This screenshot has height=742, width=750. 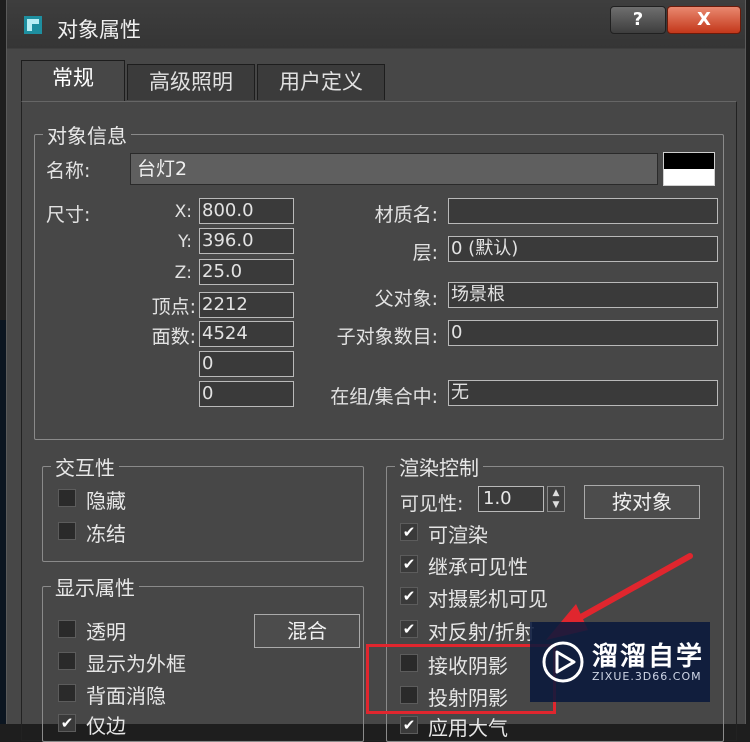 What do you see at coordinates (619, 596) in the screenshot?
I see `annotation-arrow-icon` at bounding box center [619, 596].